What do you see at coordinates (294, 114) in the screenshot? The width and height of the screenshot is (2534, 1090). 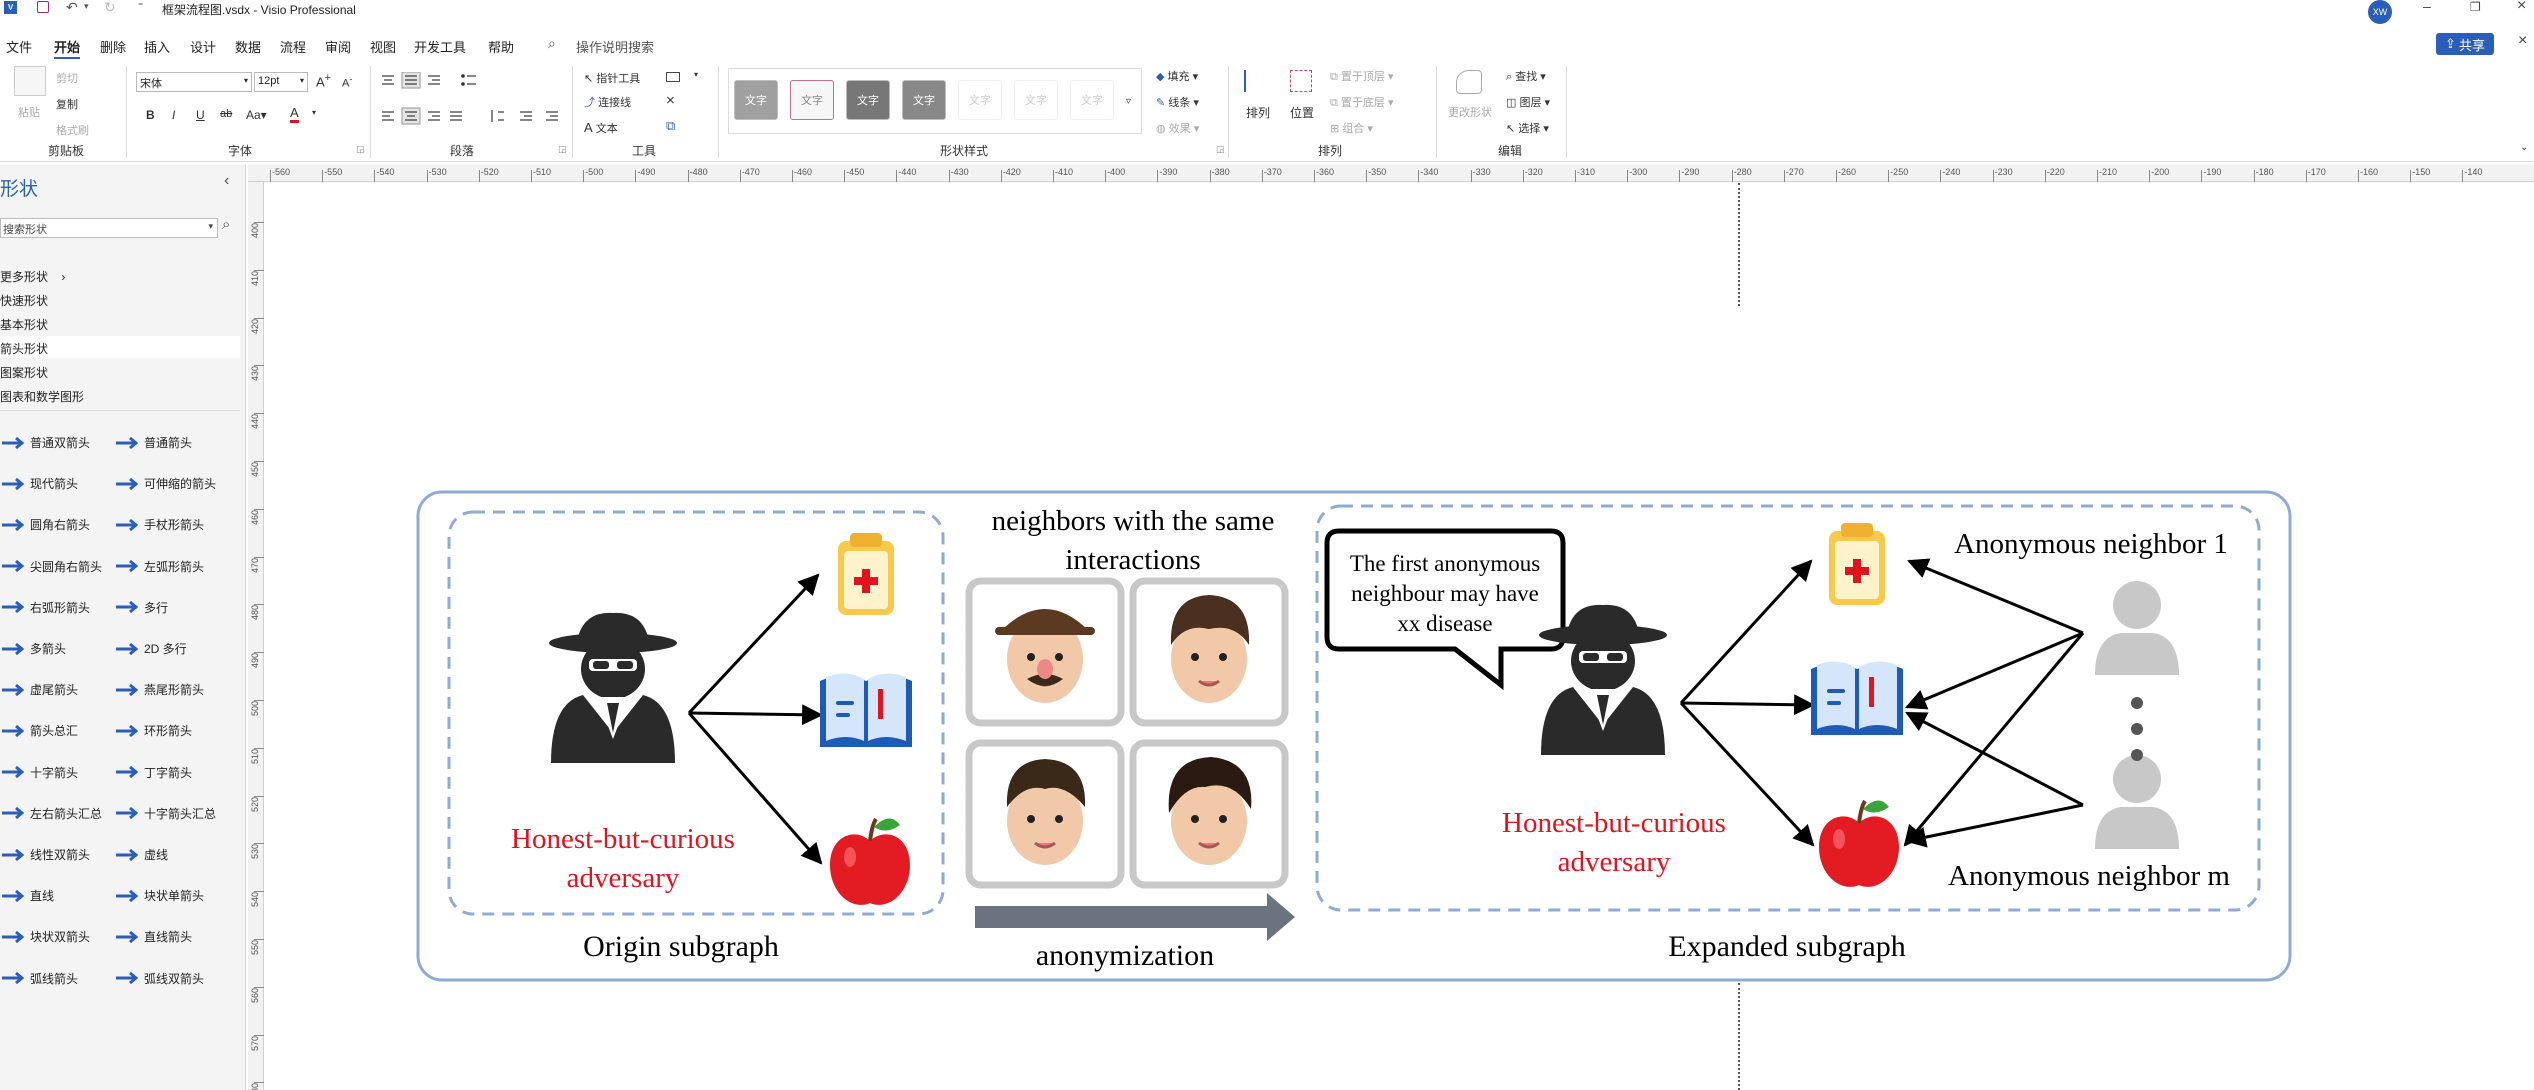 I see `font-color-icon: A` at bounding box center [294, 114].